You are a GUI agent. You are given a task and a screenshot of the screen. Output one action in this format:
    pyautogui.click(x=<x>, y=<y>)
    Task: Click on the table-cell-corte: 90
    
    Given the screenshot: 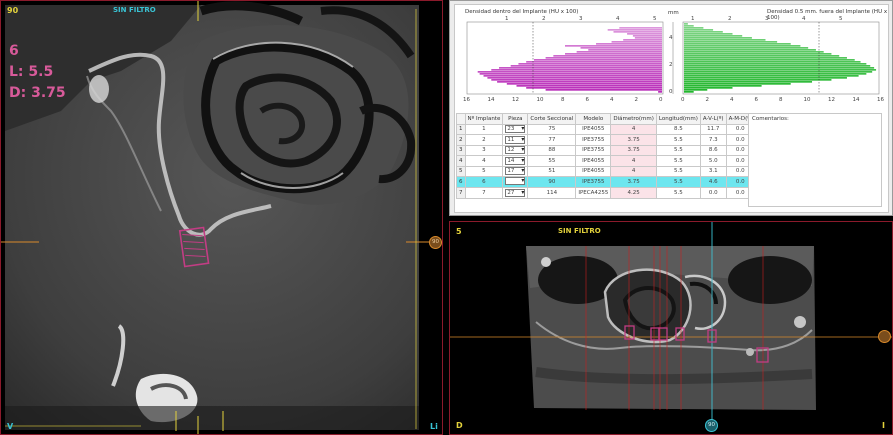 What is the action you would take?
    pyautogui.click(x=552, y=182)
    